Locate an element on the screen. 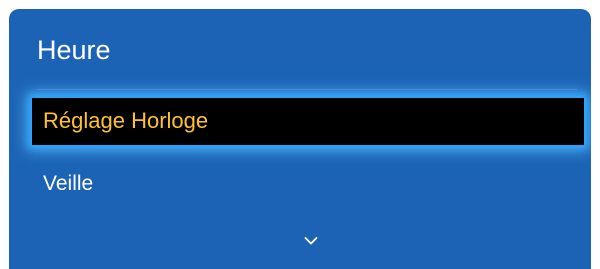 This screenshot has height=269, width=600. menu-item-label: Réglage Horloge is located at coordinates (126, 120).